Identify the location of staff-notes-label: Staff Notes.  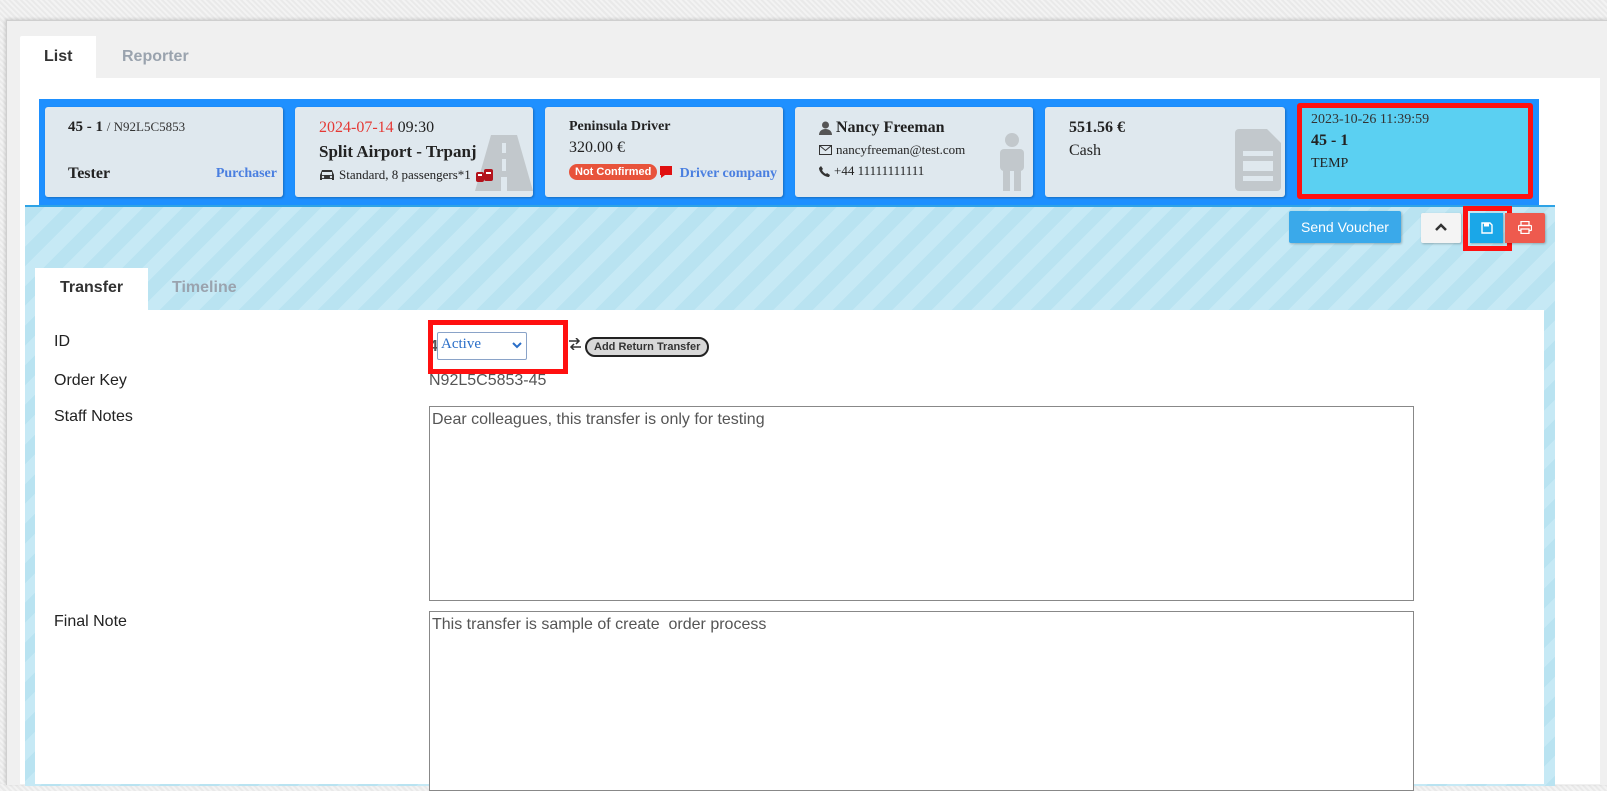
(93, 416).